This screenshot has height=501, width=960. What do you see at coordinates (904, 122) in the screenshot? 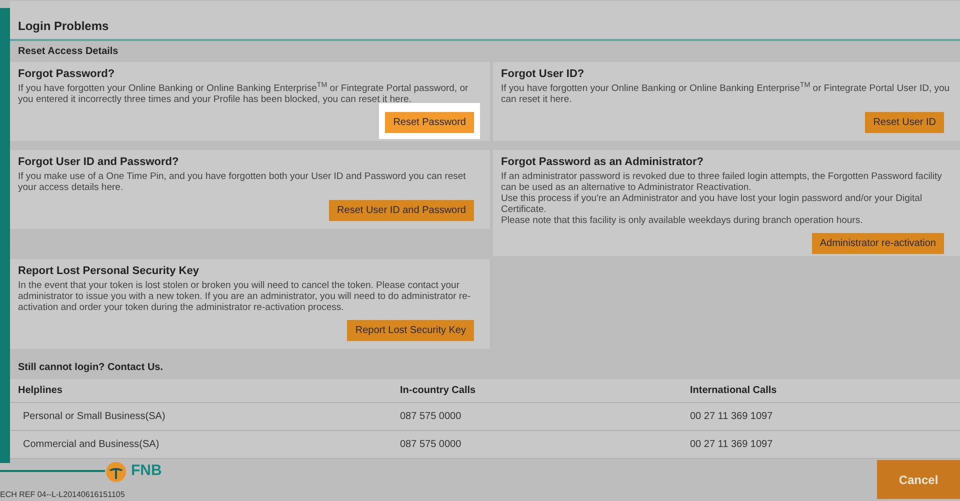
I see `action-button: Reset User ID` at bounding box center [904, 122].